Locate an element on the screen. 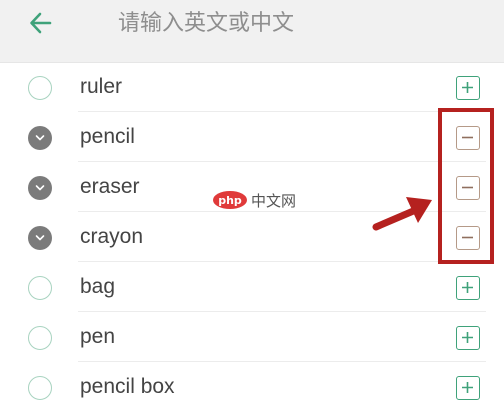 Image resolution: width=504 pixels, height=404 pixels. word-label: pencil box is located at coordinates (127, 386).